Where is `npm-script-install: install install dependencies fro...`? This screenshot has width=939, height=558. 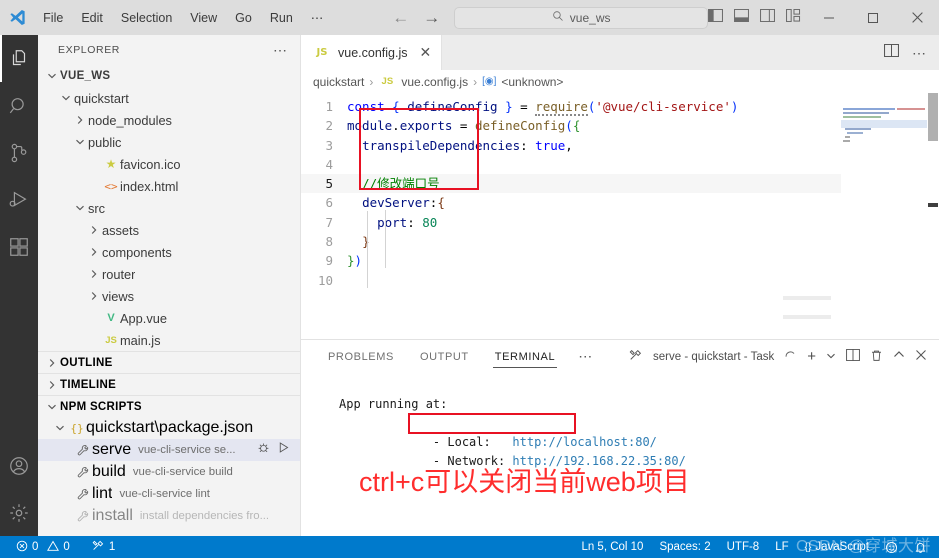
npm-script-install: install install dependencies fro... is located at coordinates (169, 516).